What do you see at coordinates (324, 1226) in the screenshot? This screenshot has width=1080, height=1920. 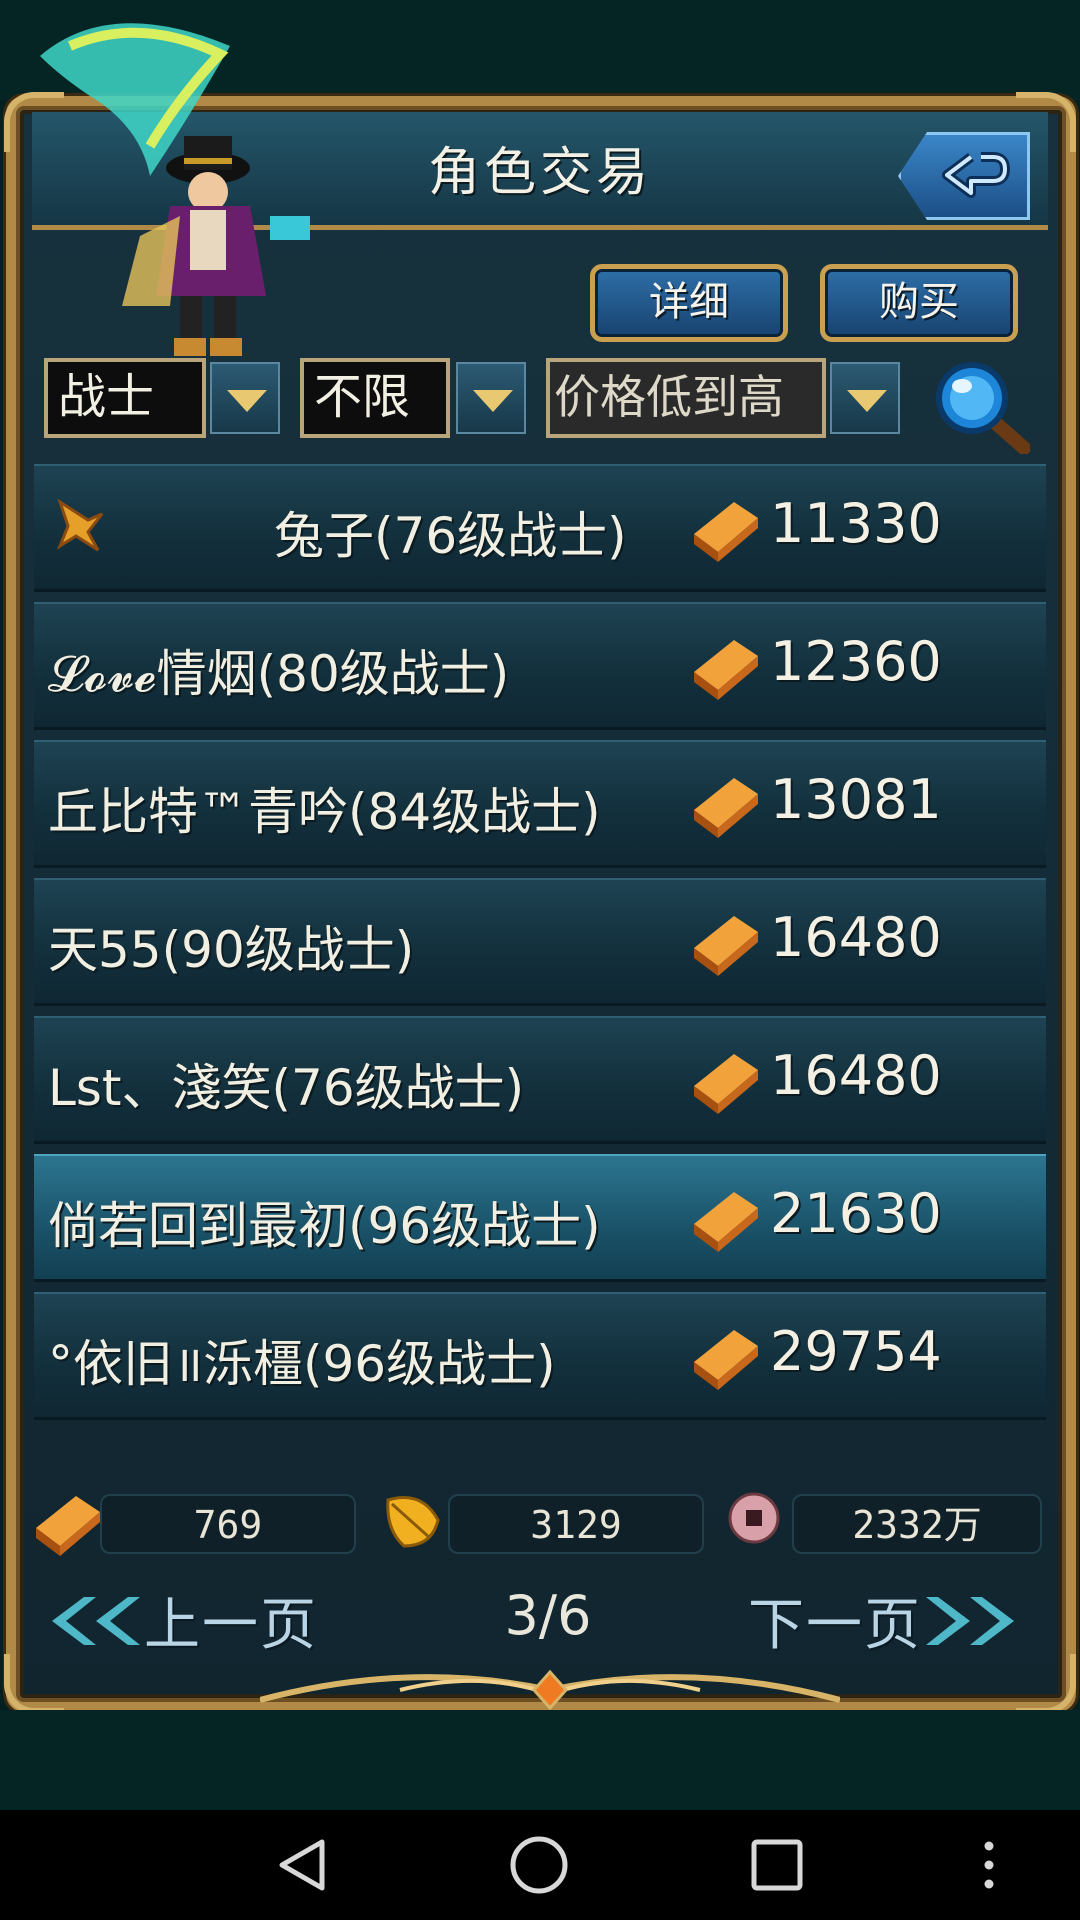 I see `listing-name: 倘若回到最初(96级战士)` at bounding box center [324, 1226].